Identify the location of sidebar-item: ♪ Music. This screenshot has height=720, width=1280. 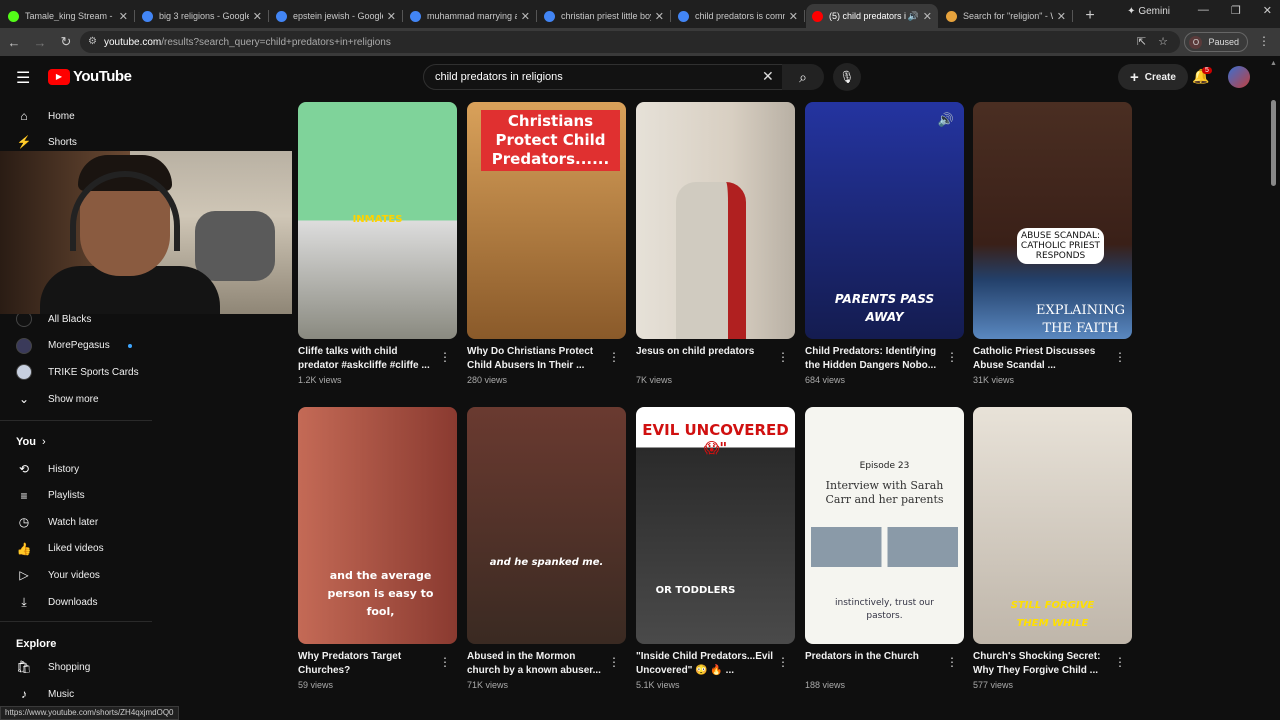
(75, 694).